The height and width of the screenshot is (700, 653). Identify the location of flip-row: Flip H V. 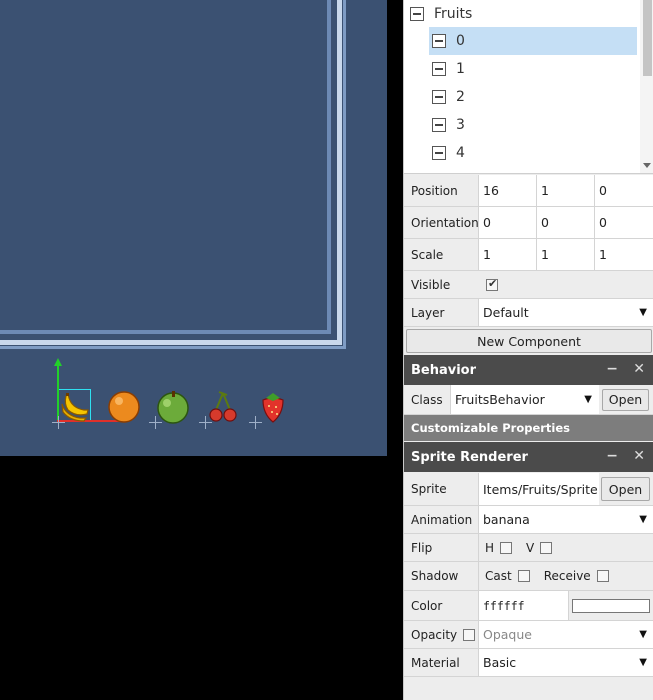
(528, 548).